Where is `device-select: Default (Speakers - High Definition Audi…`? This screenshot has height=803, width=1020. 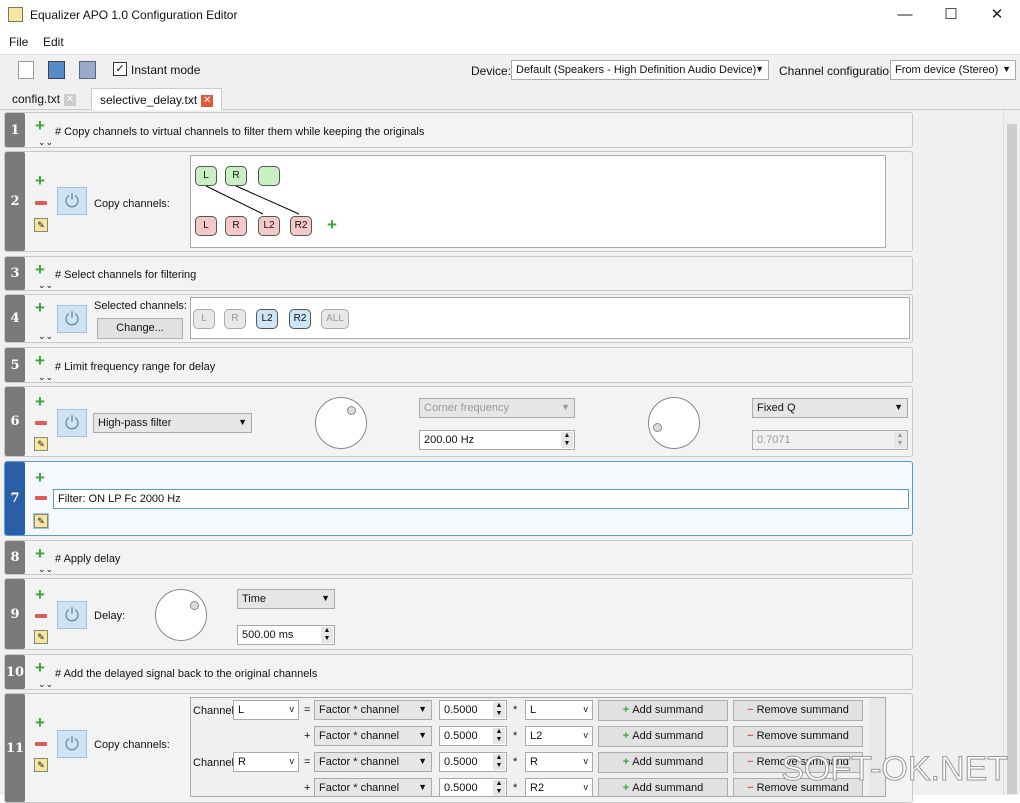 device-select: Default (Speakers - High Definition Audi… is located at coordinates (640, 70).